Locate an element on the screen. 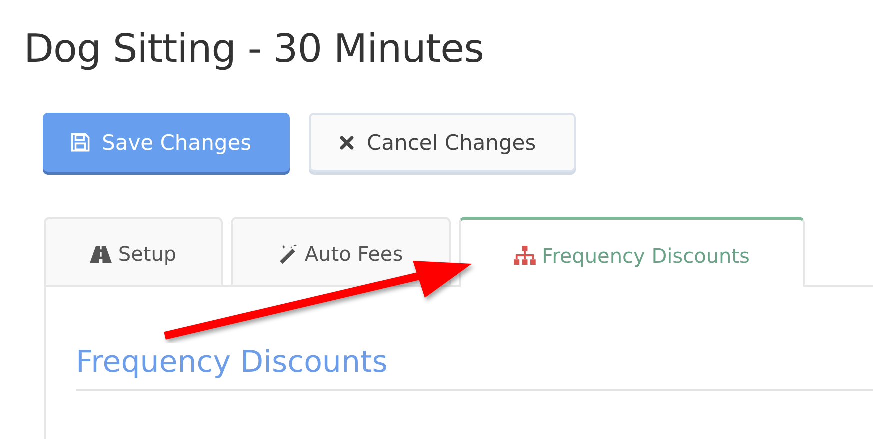 The width and height of the screenshot is (873, 439). page-title: Dog Sitting - 30 Minutes is located at coordinates (254, 50).